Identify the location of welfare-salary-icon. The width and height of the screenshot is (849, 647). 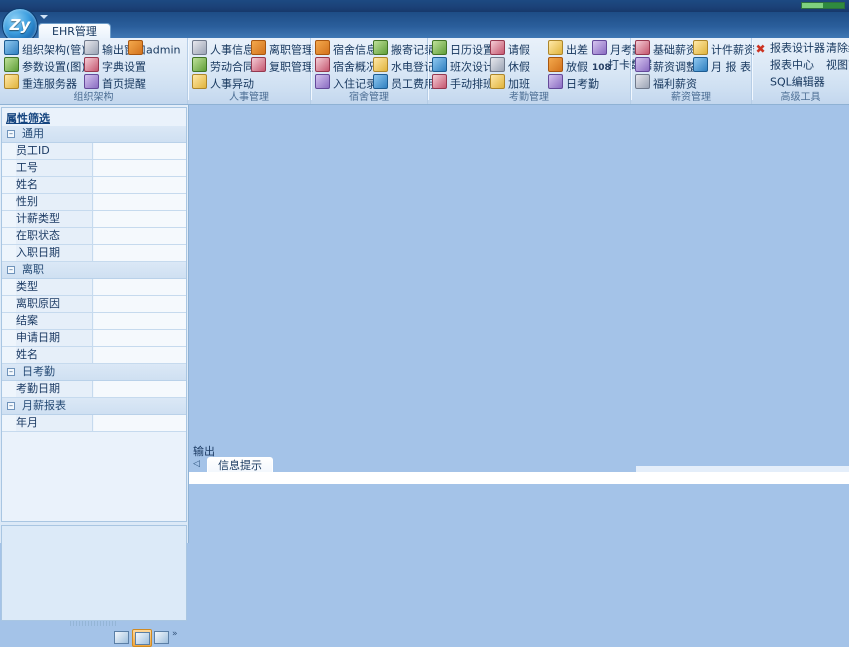
(642, 81).